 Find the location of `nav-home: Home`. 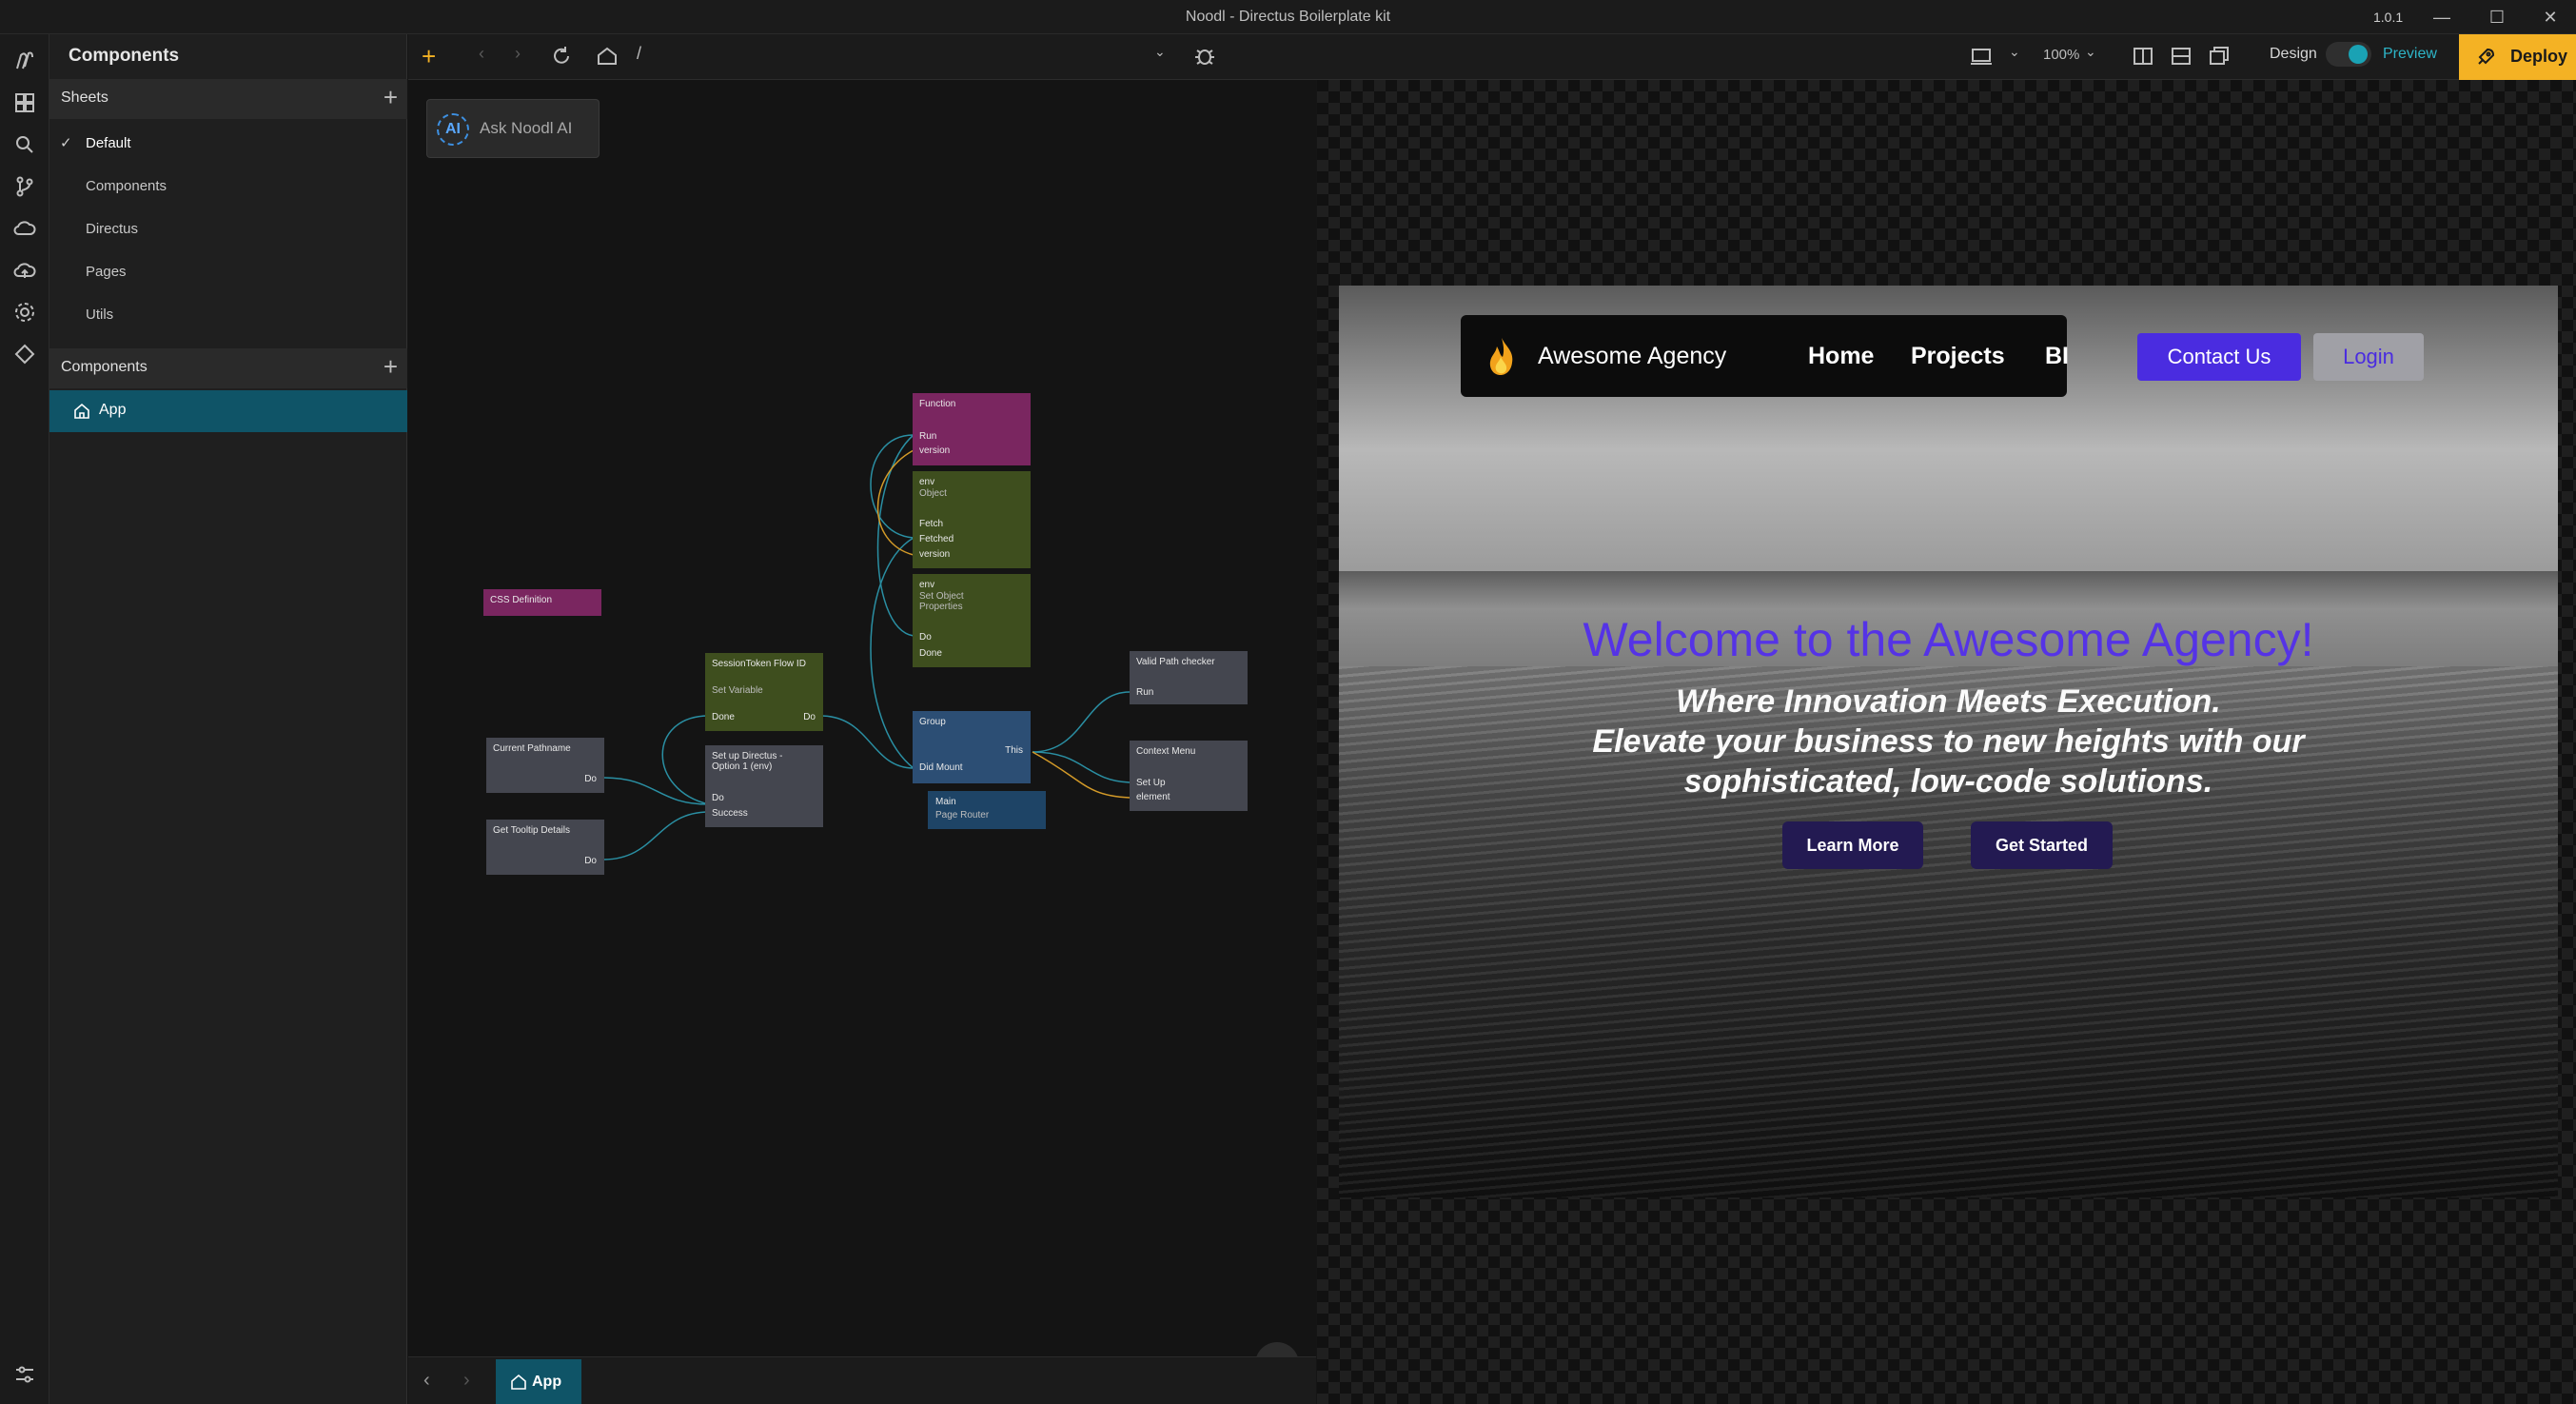

nav-home: Home is located at coordinates (1841, 356).